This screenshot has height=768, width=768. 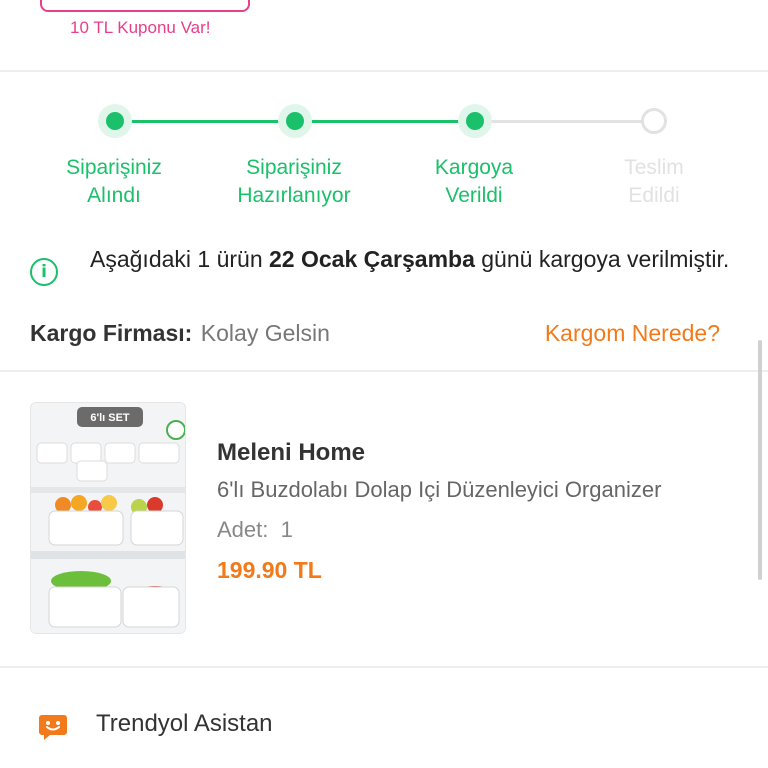 What do you see at coordinates (291, 452) in the screenshot?
I see `product-brand: Meleni Home` at bounding box center [291, 452].